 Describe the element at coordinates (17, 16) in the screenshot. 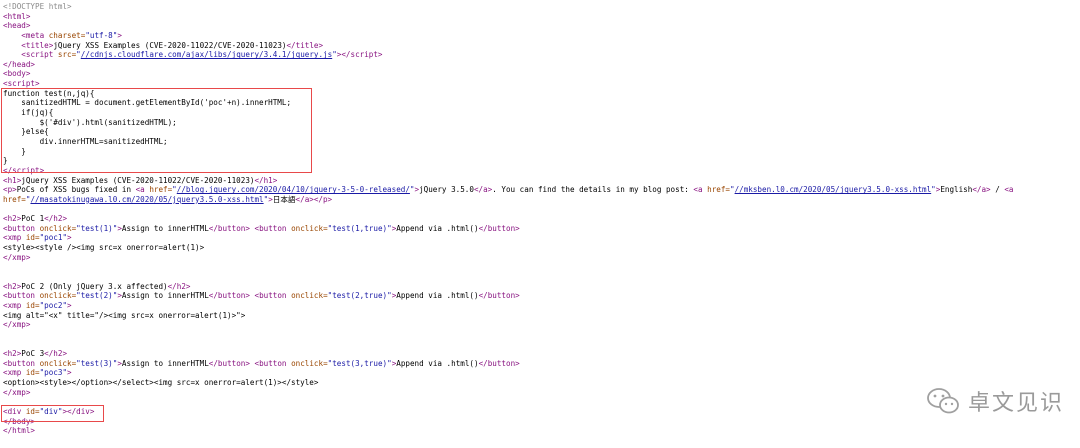

I see `html-open-line: <html>` at that location.